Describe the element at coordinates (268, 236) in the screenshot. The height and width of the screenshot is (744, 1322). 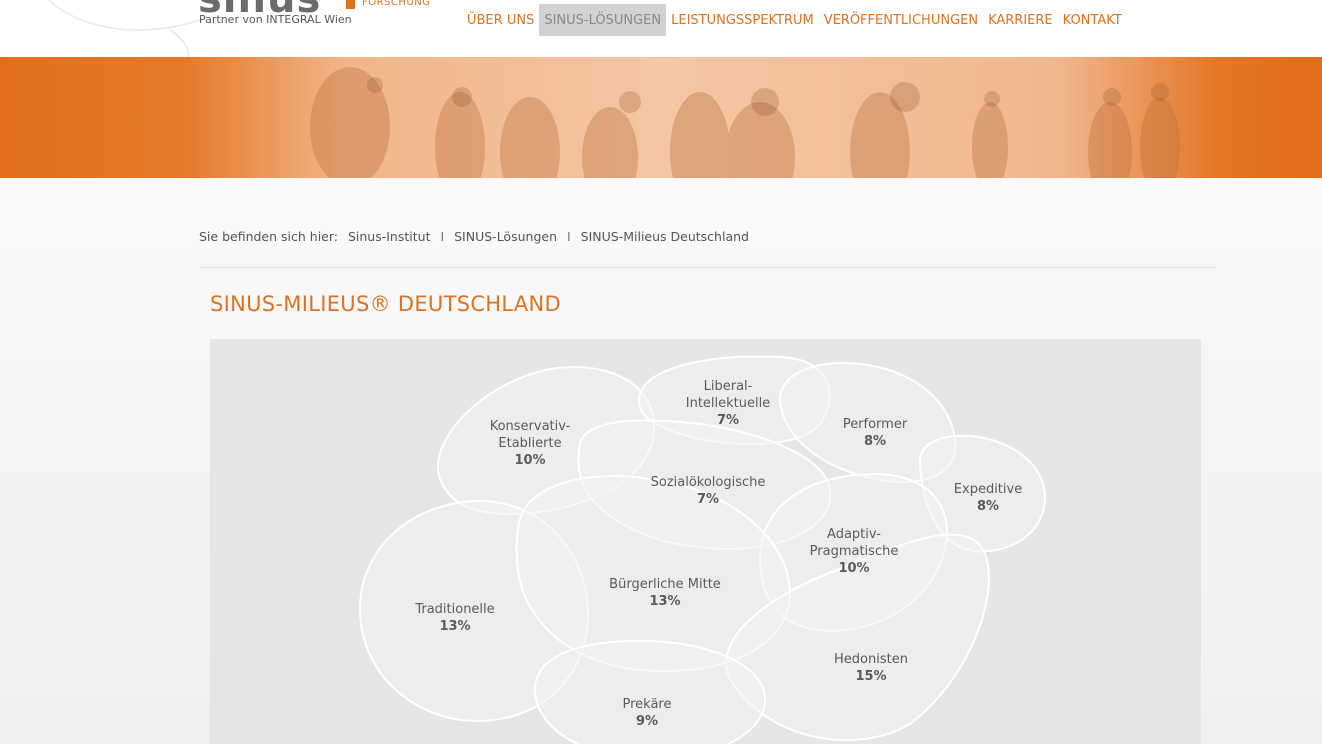
I see `breadcrumb-prefix: Sie befinden sich hier:` at that location.